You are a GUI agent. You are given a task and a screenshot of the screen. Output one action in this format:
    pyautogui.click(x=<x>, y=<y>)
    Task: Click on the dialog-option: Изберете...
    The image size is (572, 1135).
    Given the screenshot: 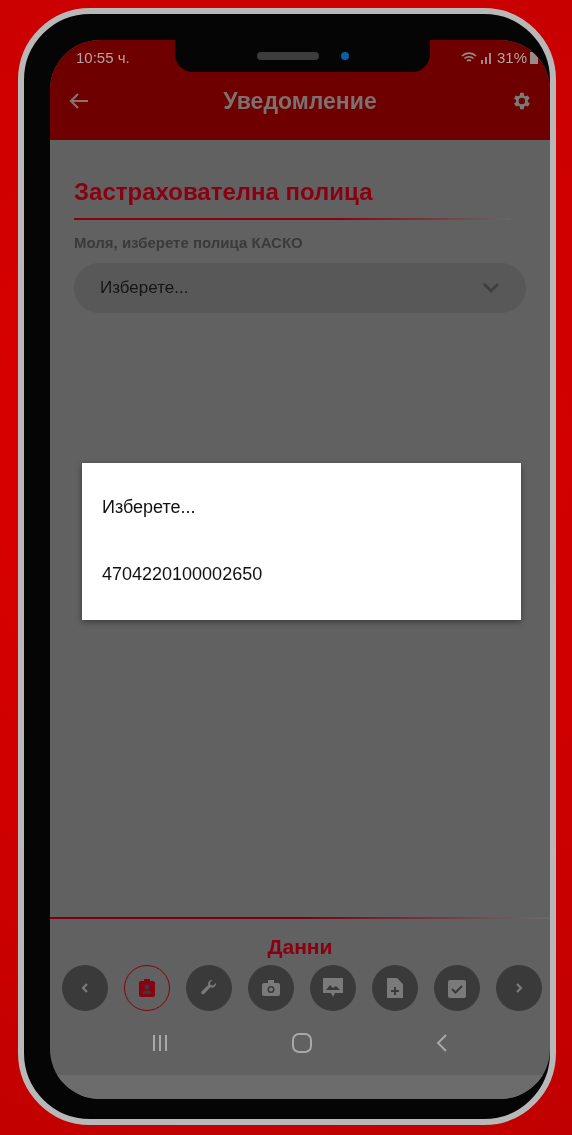 What is the action you would take?
    pyautogui.click(x=301, y=507)
    